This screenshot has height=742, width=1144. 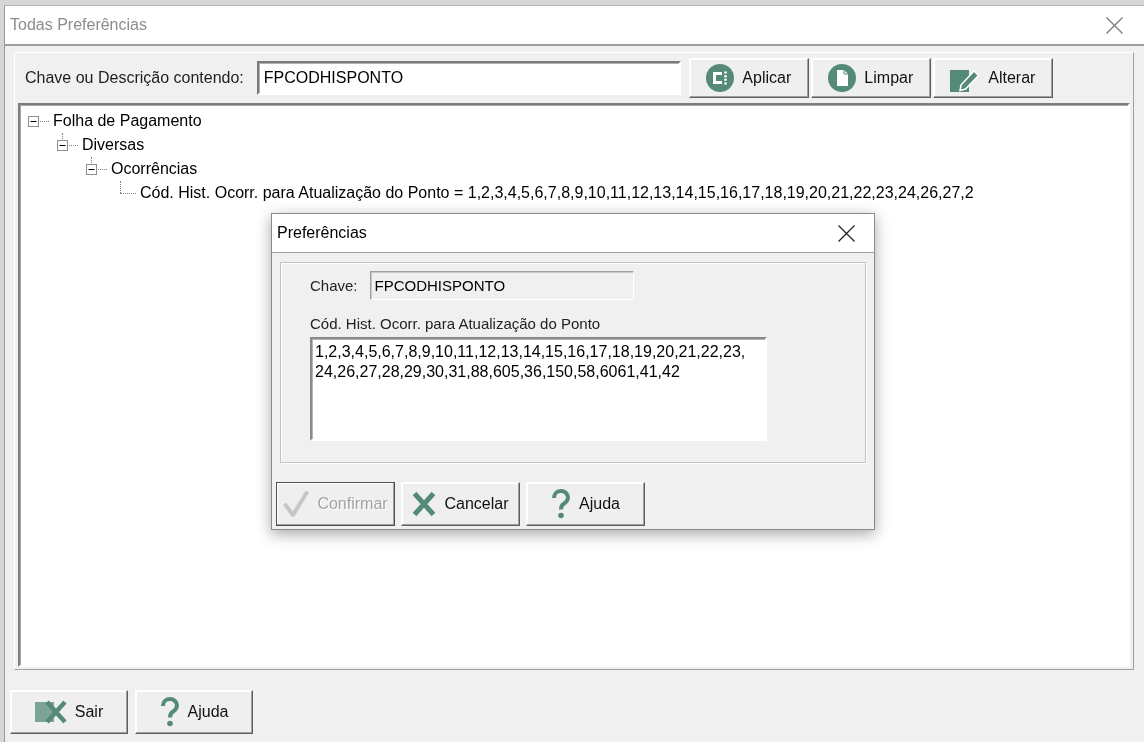 What do you see at coordinates (50, 712) in the screenshot?
I see `exit-icon` at bounding box center [50, 712].